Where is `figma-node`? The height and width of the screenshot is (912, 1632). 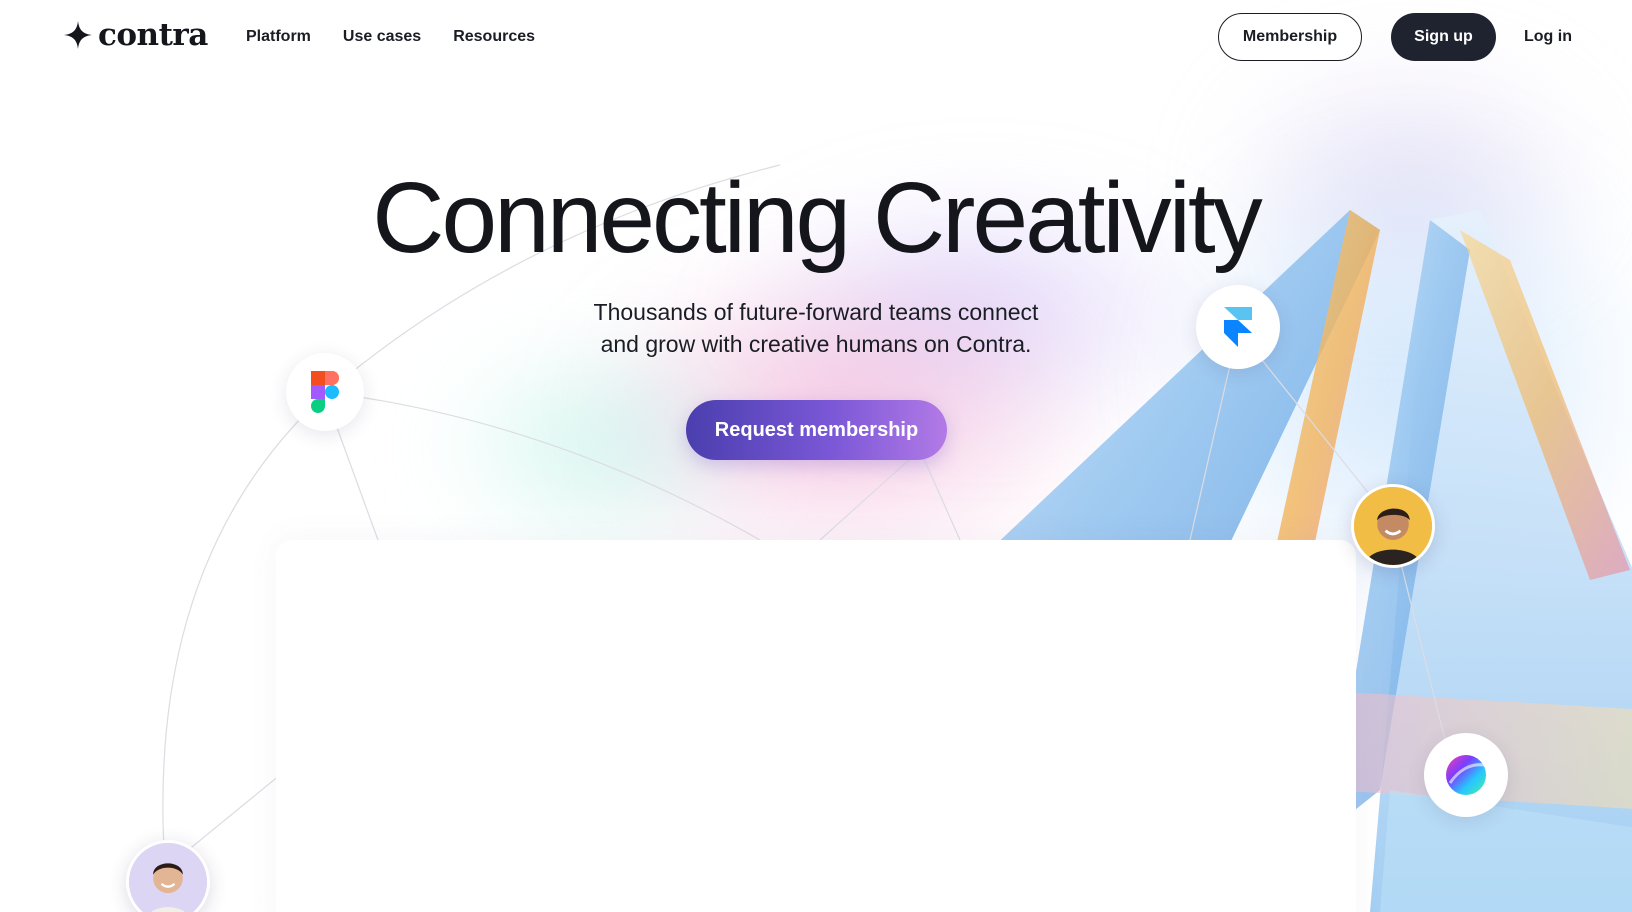
figma-node is located at coordinates (325, 392).